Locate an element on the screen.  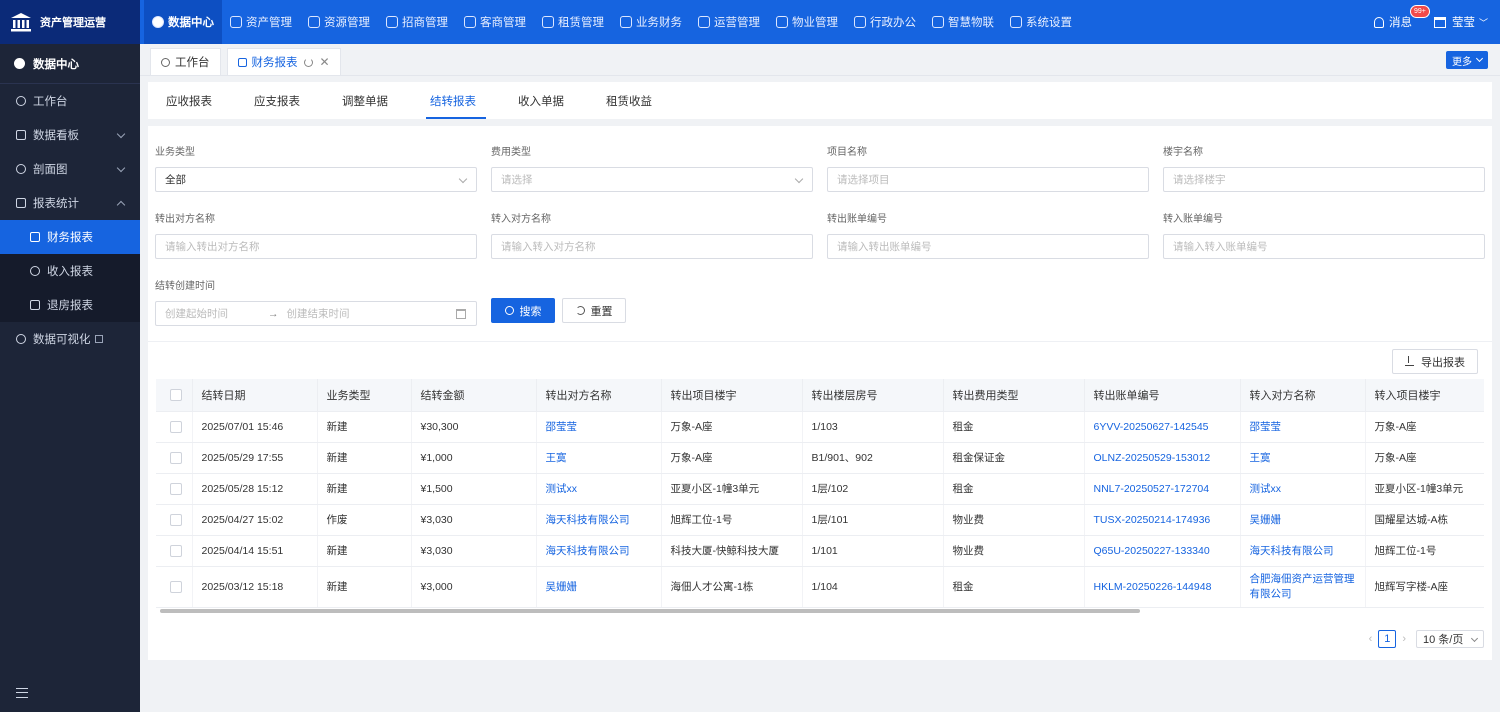
next-page-icon: › is located at coordinates (1404, 639).